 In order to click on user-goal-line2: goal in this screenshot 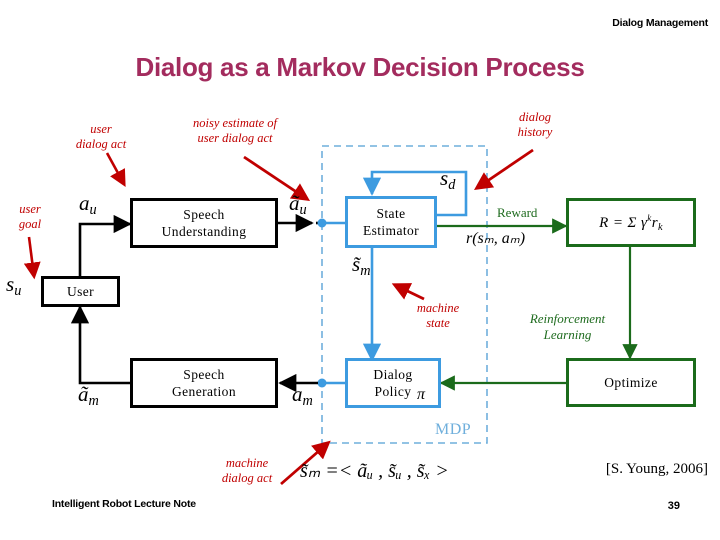, I will do `click(30, 224)`.